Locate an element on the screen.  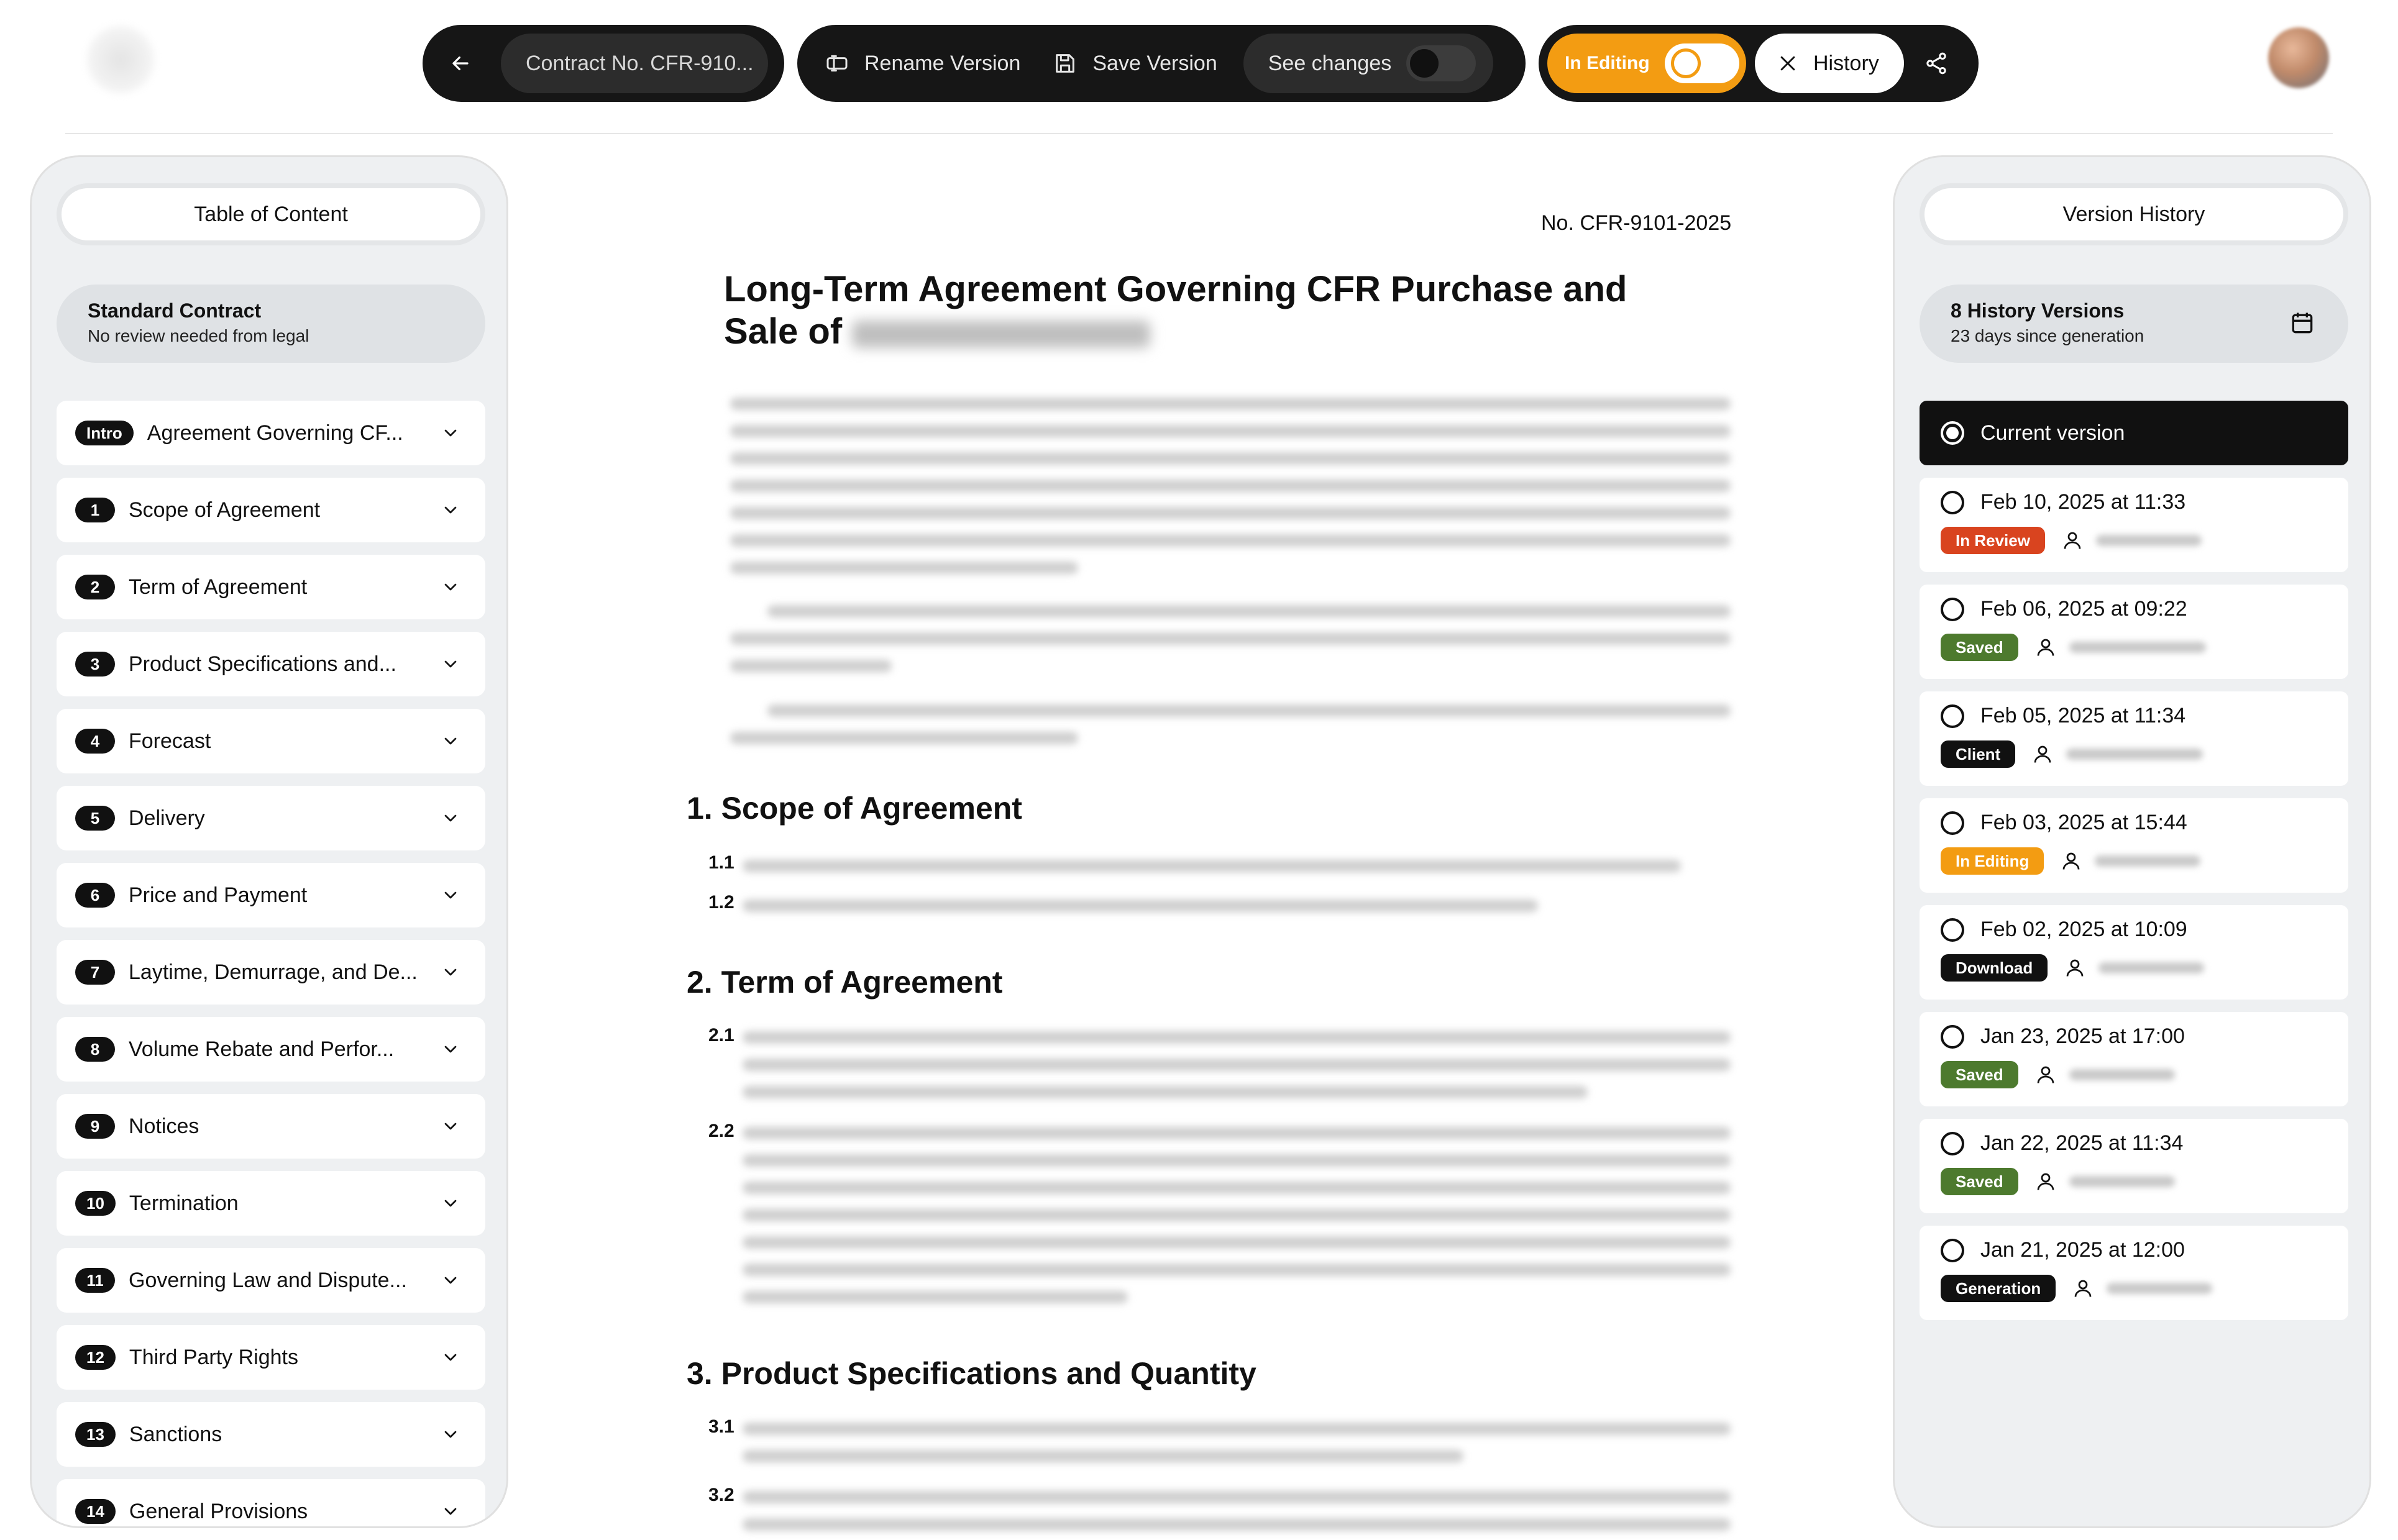
history-button: History is located at coordinates (1830, 63).